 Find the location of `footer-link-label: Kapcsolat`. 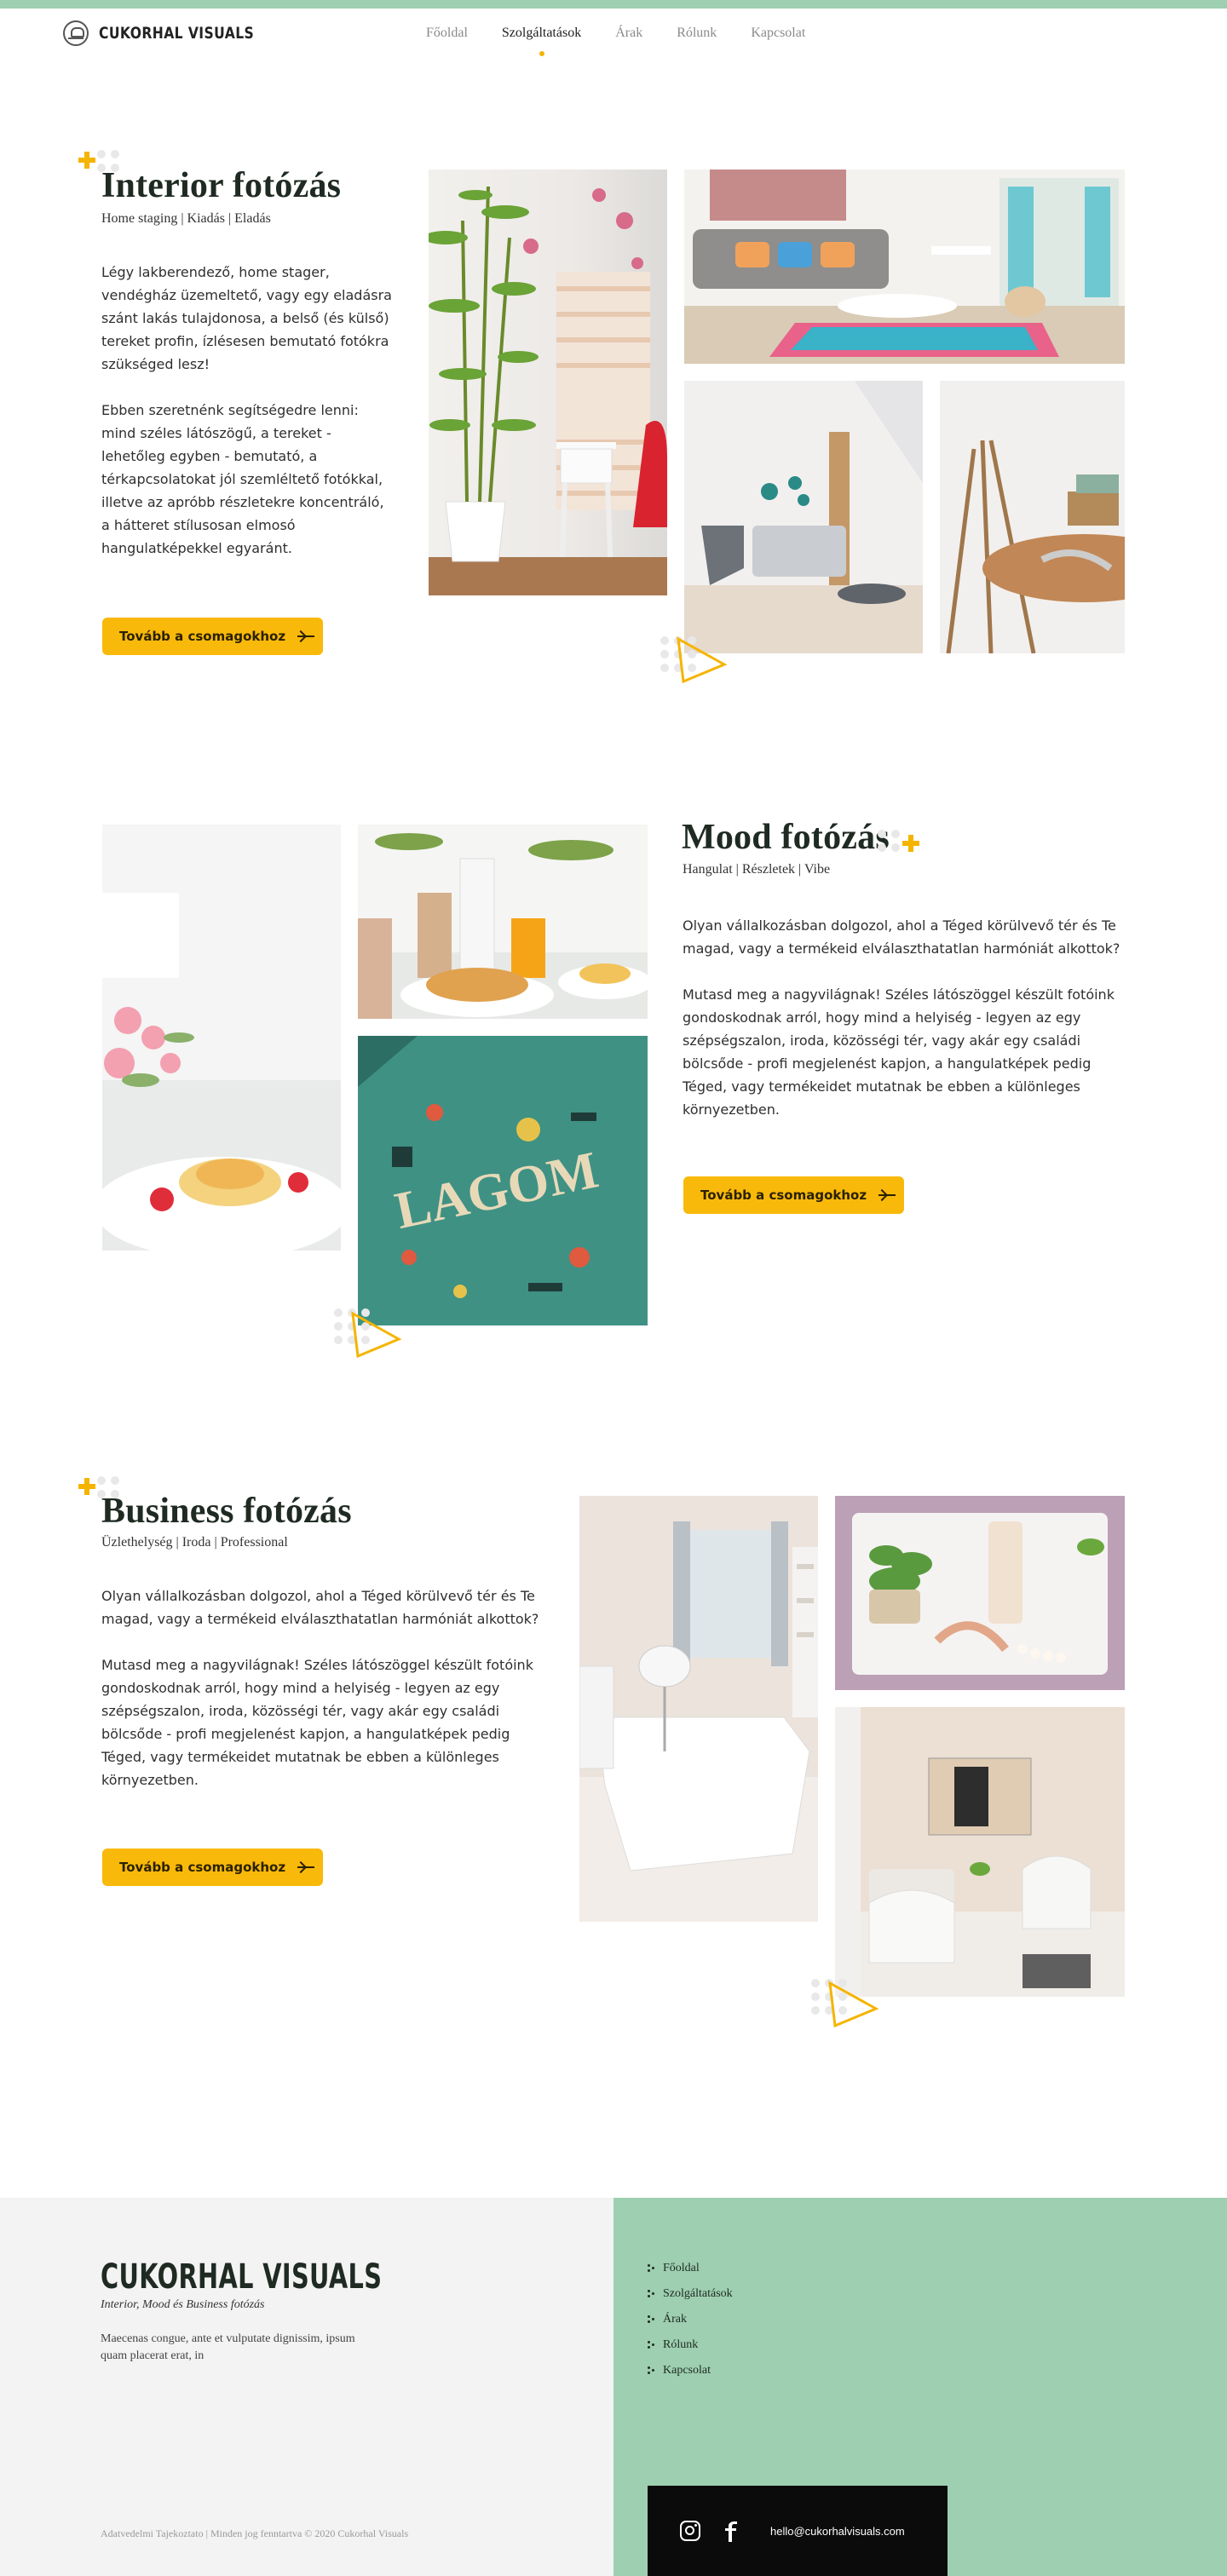

footer-link-label: Kapcsolat is located at coordinates (687, 2370).